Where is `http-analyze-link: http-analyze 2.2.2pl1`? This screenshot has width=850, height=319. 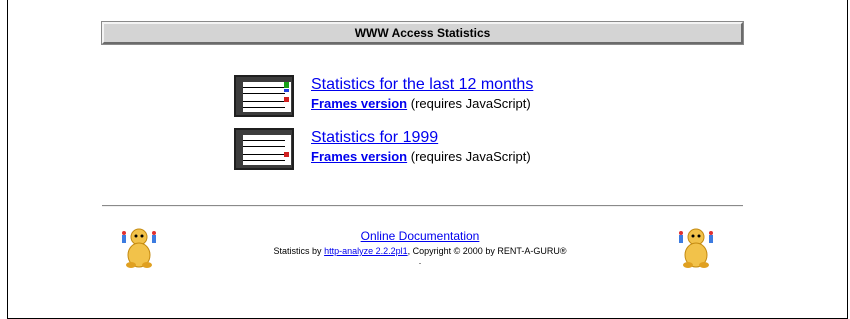
http-analyze-link: http-analyze 2.2.2pl1 is located at coordinates (366, 251).